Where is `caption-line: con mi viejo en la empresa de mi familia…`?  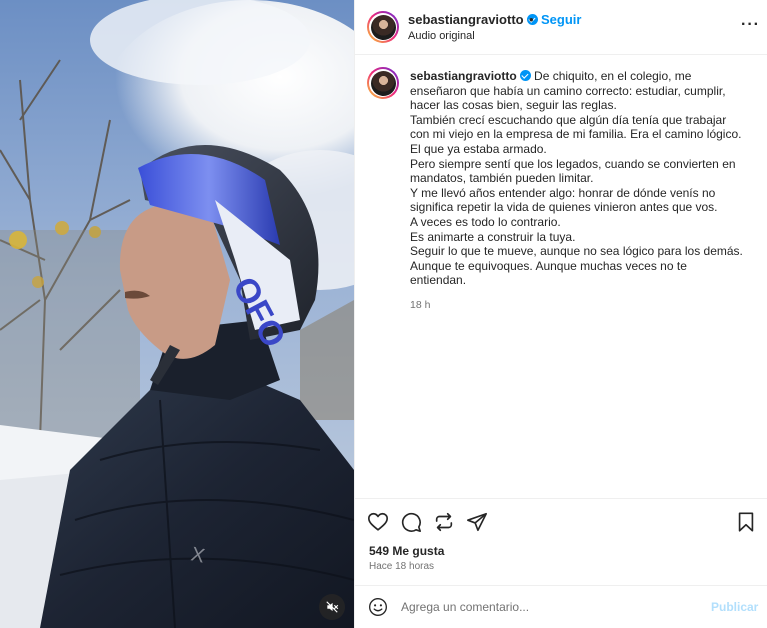
caption-line: con mi viejo en la empresa de mi familia… is located at coordinates (576, 134).